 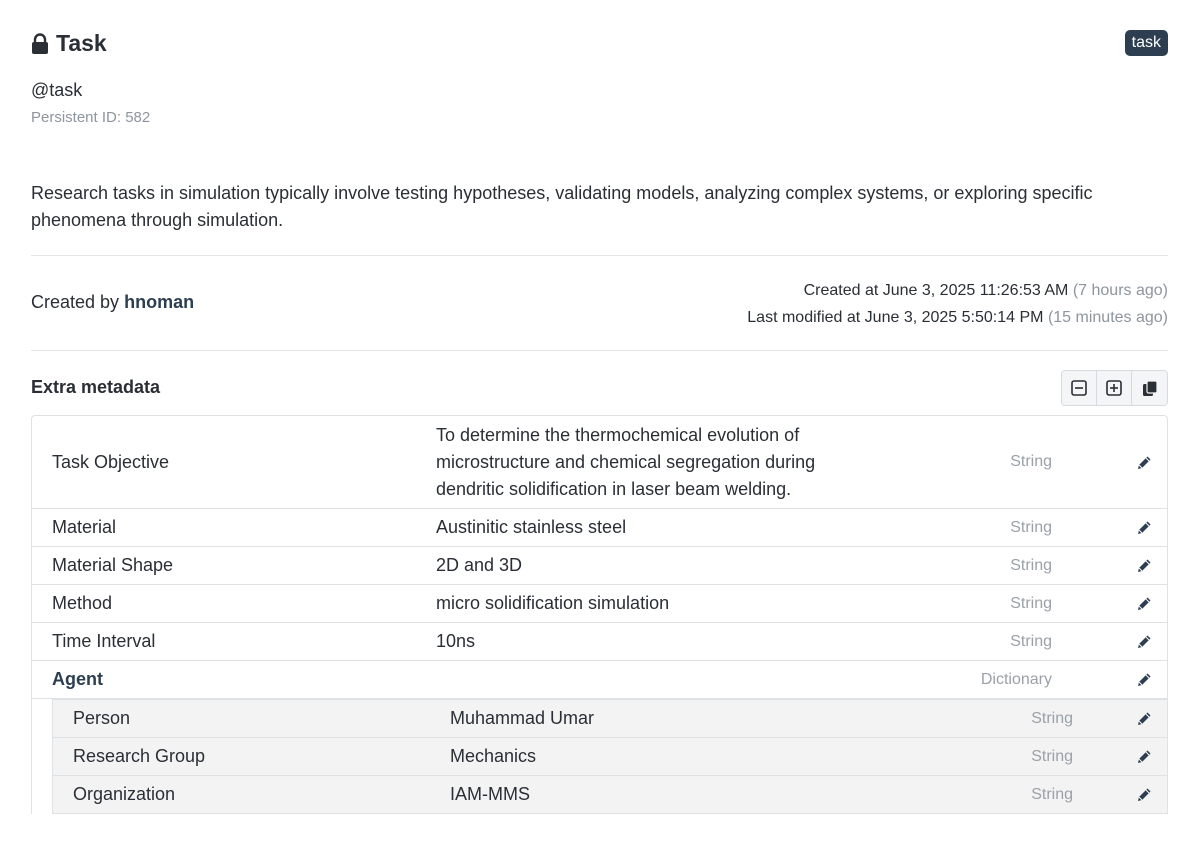 What do you see at coordinates (936, 290) in the screenshot?
I see `created-at-text: Created at June 3, 2025 11:26:53 AM` at bounding box center [936, 290].